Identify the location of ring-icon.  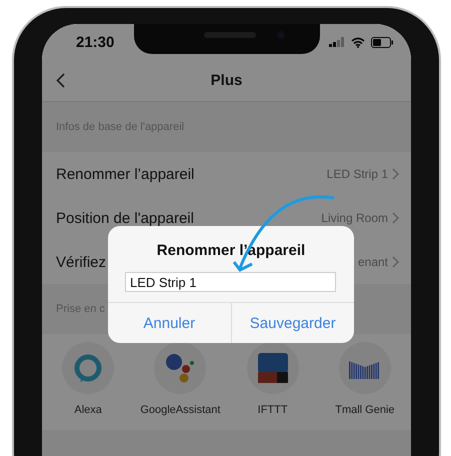
(88, 368).